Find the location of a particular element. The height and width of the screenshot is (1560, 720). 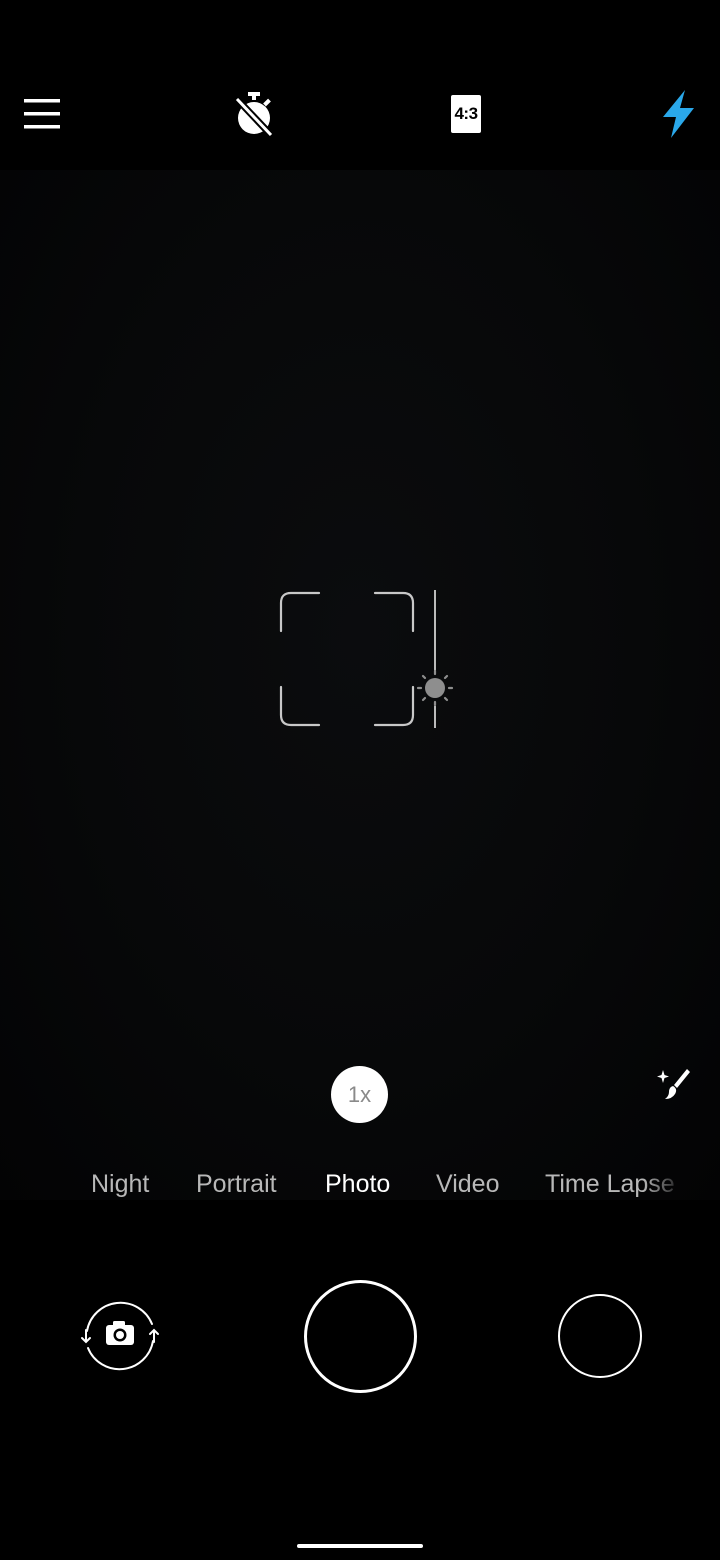

timer-off-icon is located at coordinates (254, 115).